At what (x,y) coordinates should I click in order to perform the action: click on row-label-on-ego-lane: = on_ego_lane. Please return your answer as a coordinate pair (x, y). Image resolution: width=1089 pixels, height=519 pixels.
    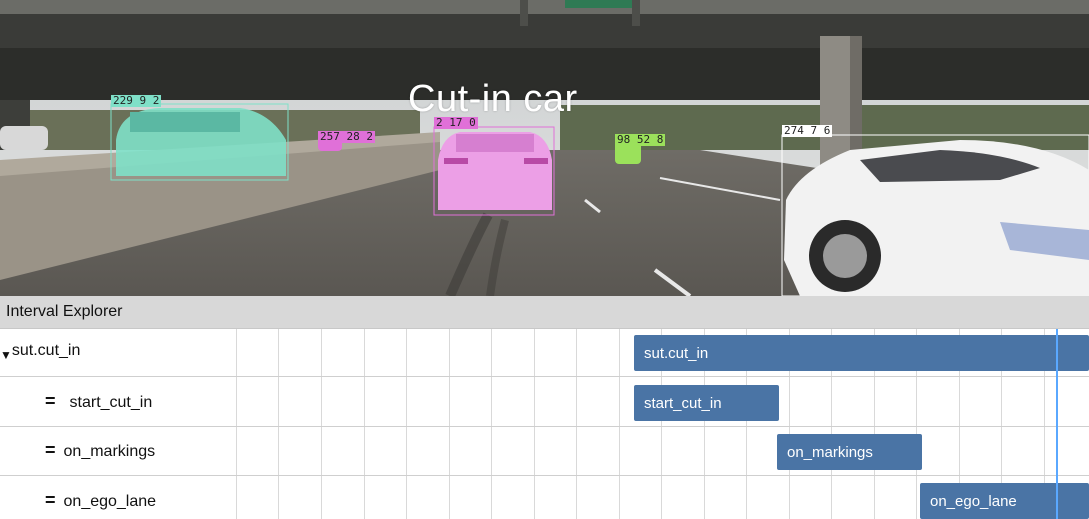
    Looking at the image, I should click on (100, 500).